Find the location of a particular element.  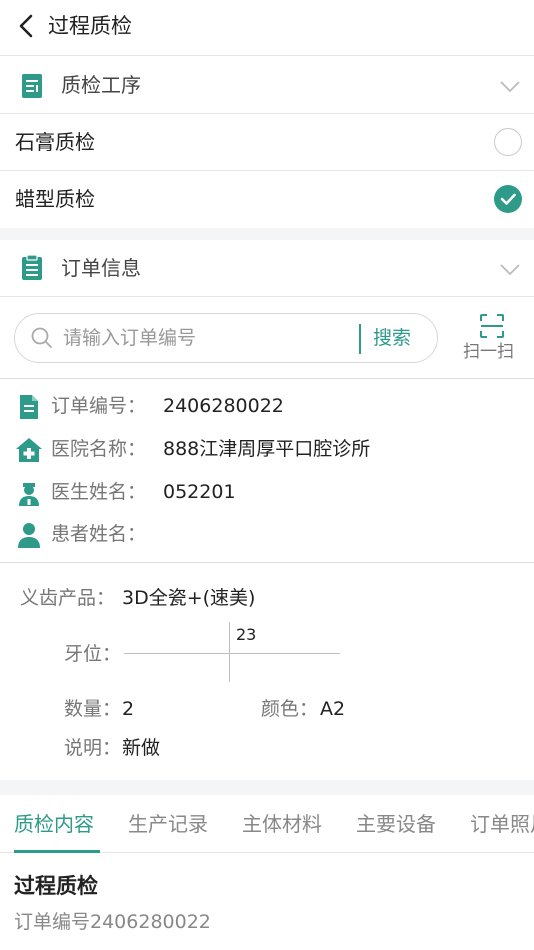

tooth-number: 23 is located at coordinates (246, 634).